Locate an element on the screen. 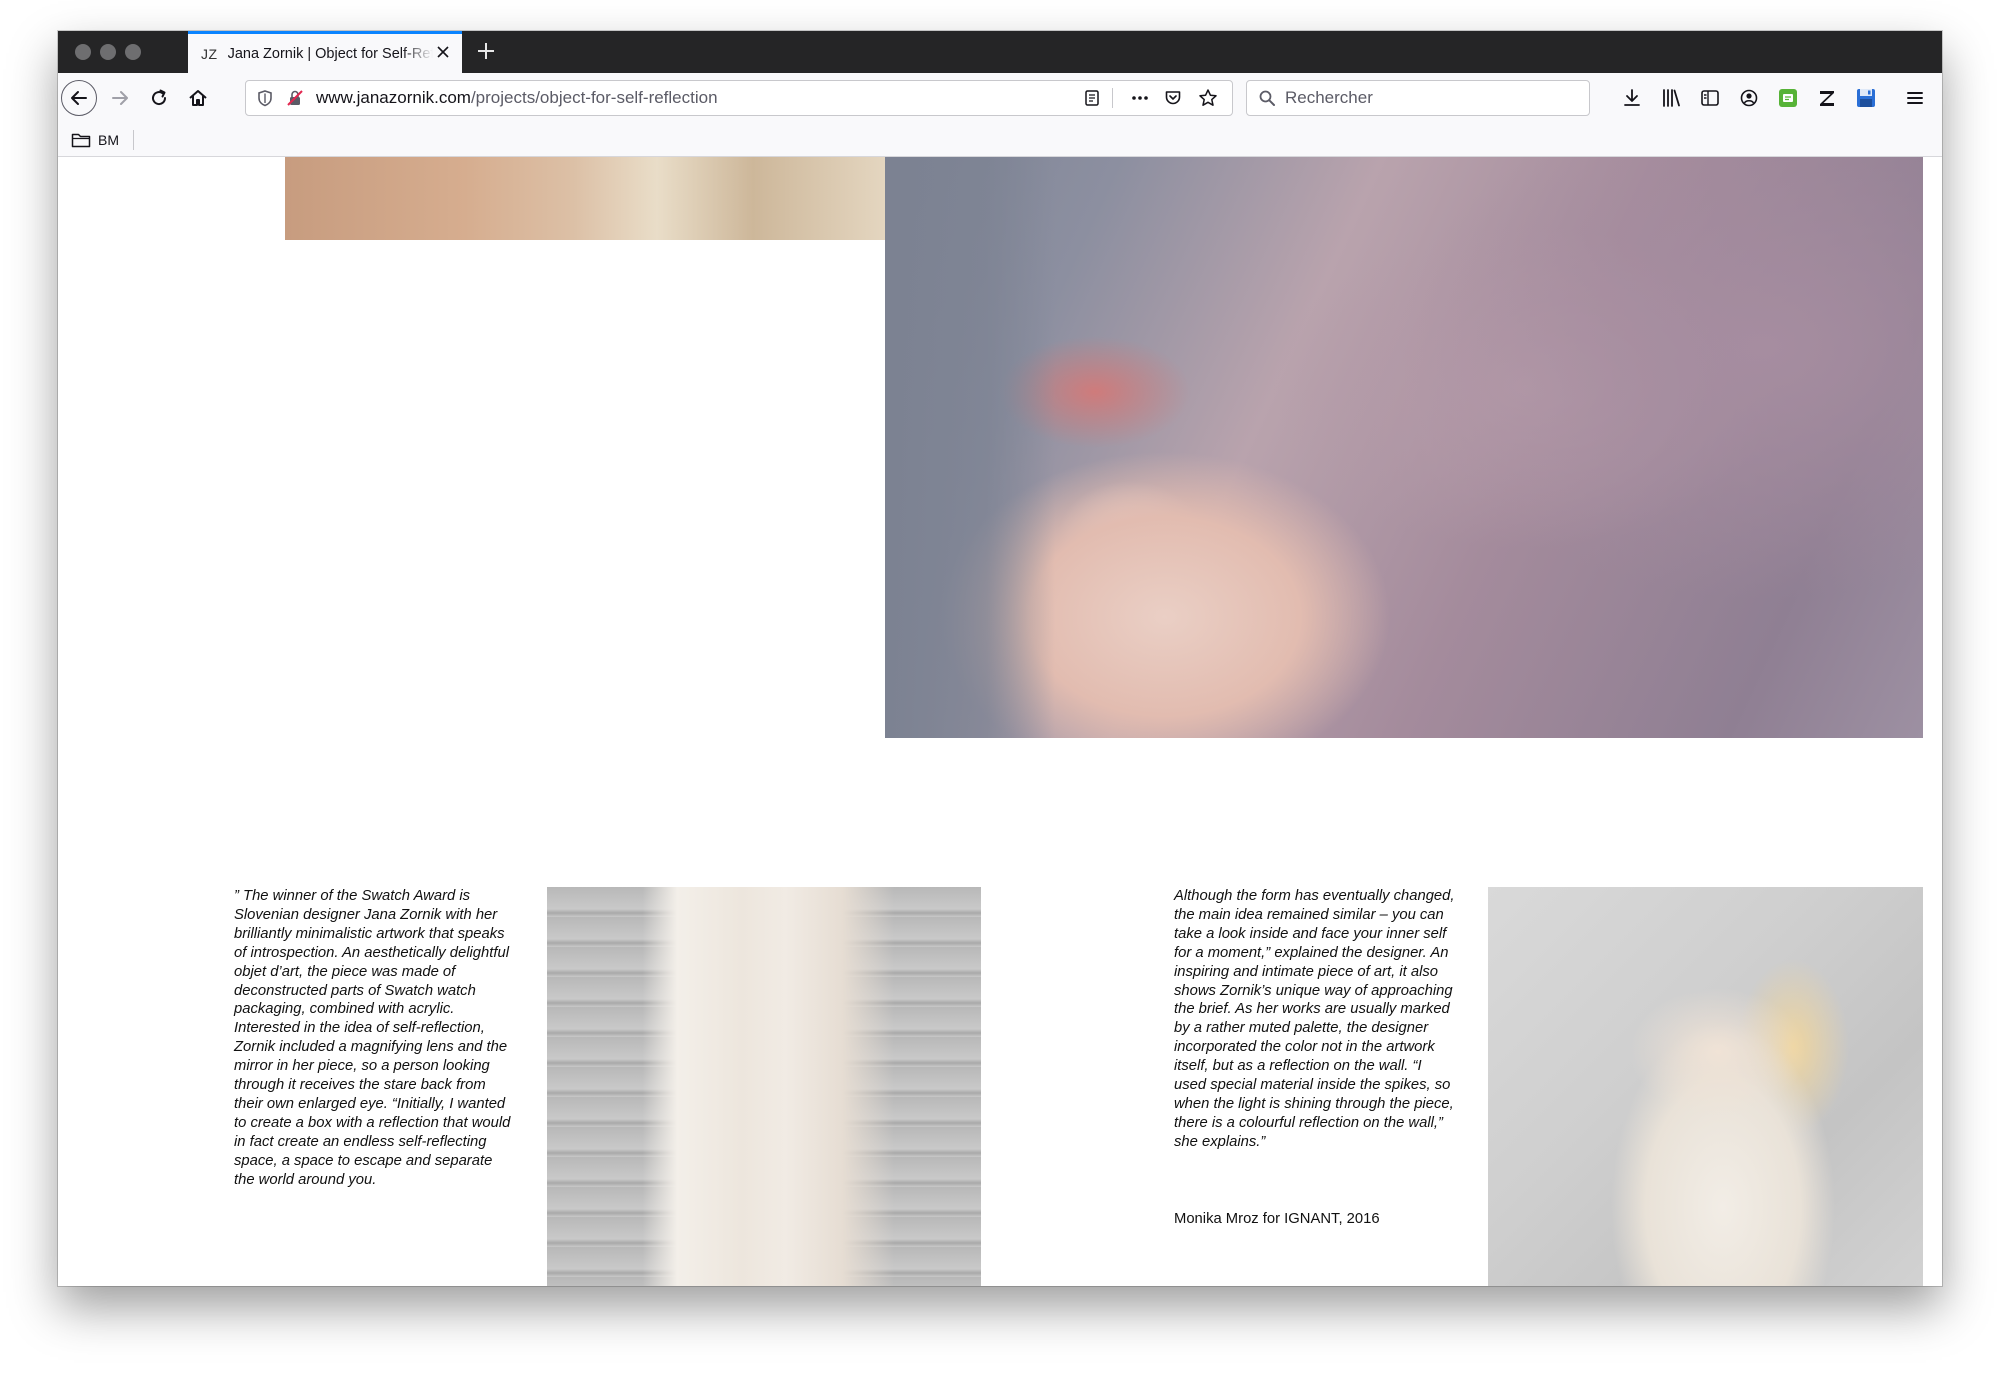  image-shade is located at coordinates (970, 447).